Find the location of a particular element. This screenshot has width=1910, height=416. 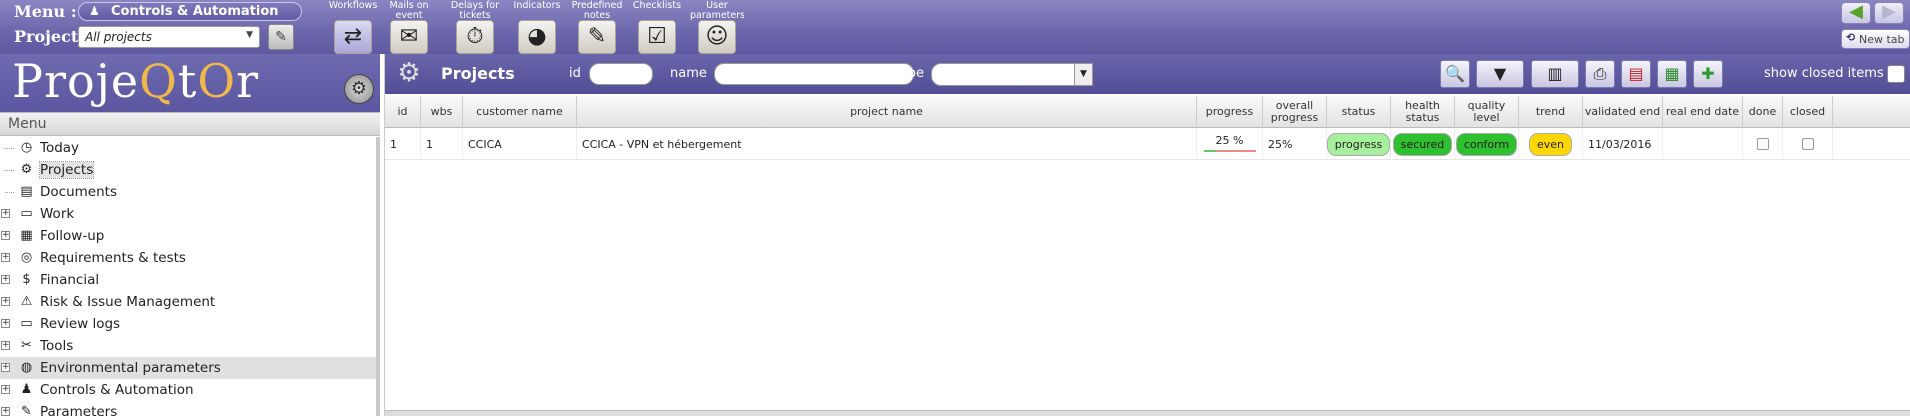

tool-workflows-button: Workflows ⇄ is located at coordinates (353, 27).